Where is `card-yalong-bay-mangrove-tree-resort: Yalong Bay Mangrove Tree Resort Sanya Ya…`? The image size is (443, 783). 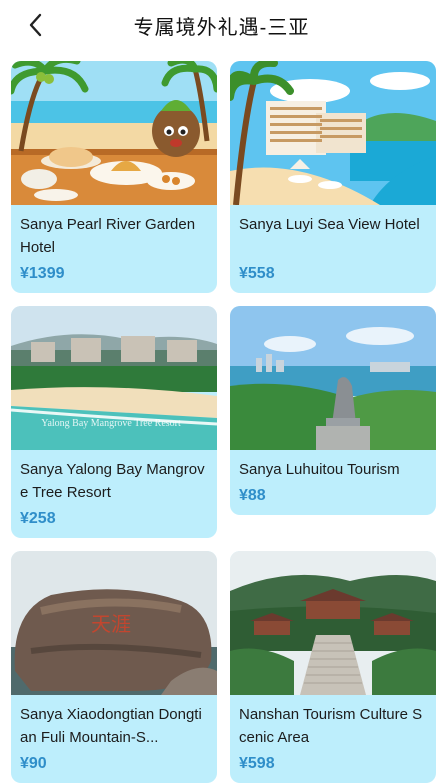 card-yalong-bay-mangrove-tree-resort: Yalong Bay Mangrove Tree Resort Sanya Ya… is located at coordinates (114, 422).